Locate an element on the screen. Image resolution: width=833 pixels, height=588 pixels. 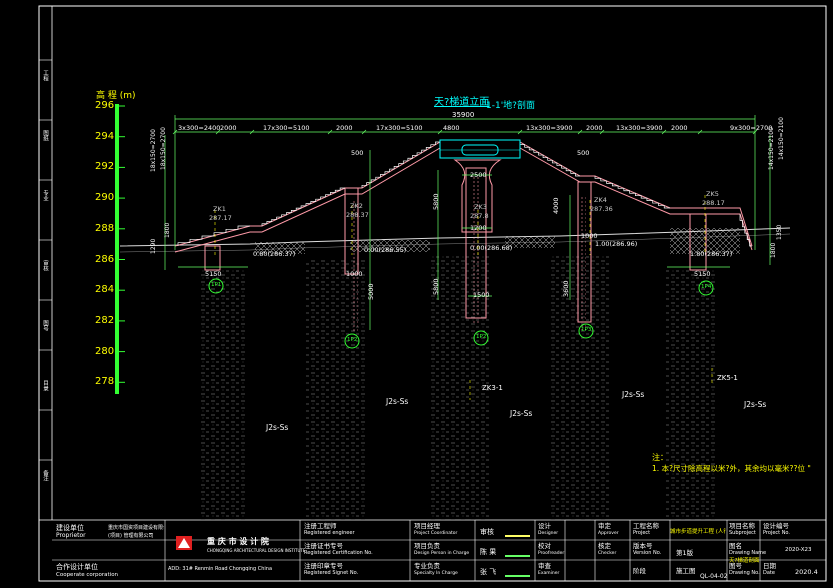
notes-text: 1. 本?尺寸除高程以米?外，其余均以毫米??位 " is located at coordinates (731, 468).